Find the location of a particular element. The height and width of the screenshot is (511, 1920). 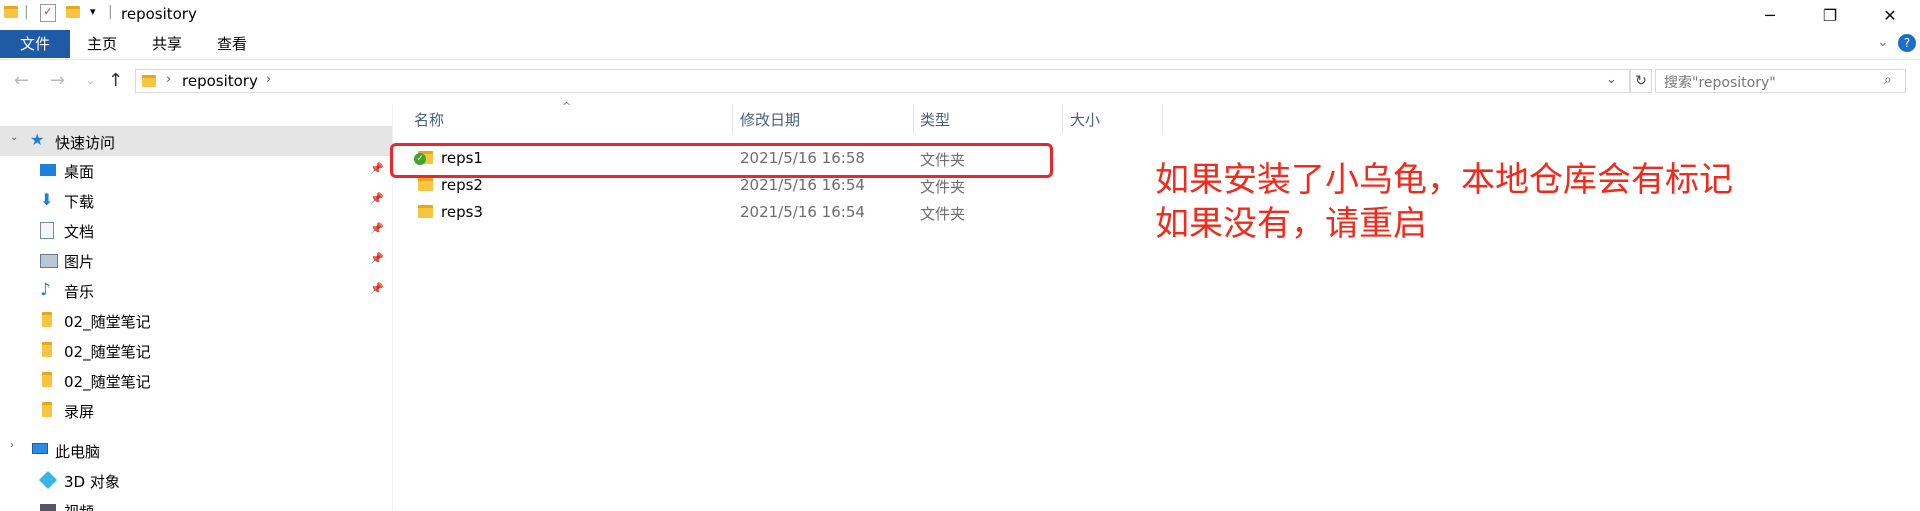

sidebar-item-videos: 视频 is located at coordinates (196, 503).